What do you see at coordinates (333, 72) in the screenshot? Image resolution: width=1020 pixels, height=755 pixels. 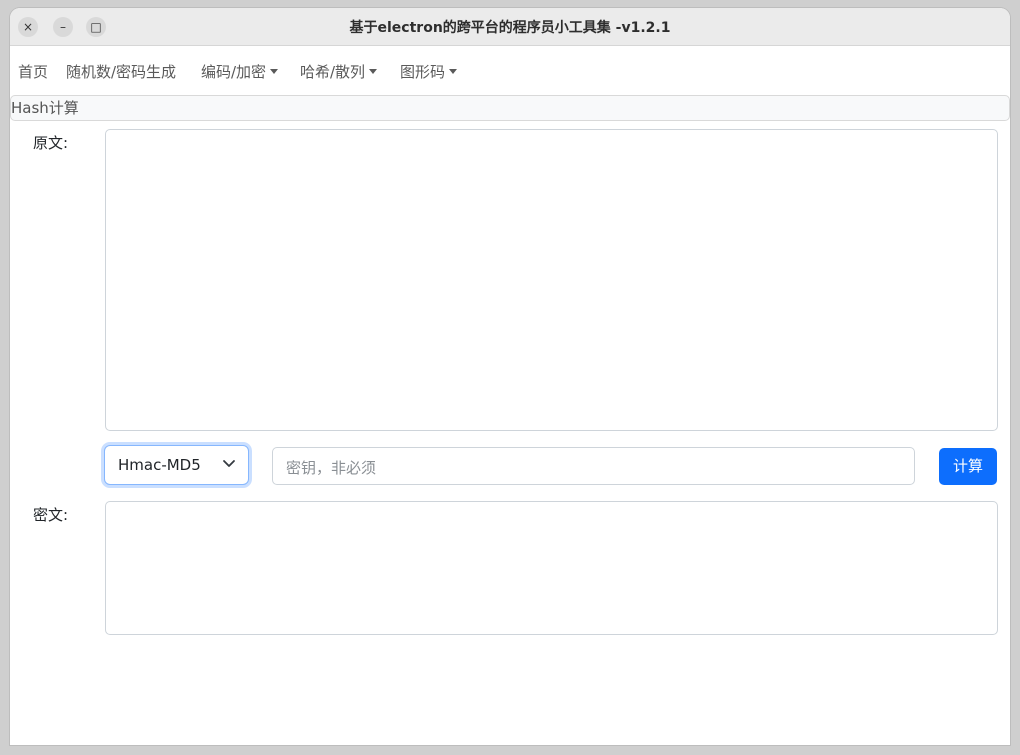 I see `nav-item-label: 哈希/散列` at bounding box center [333, 72].